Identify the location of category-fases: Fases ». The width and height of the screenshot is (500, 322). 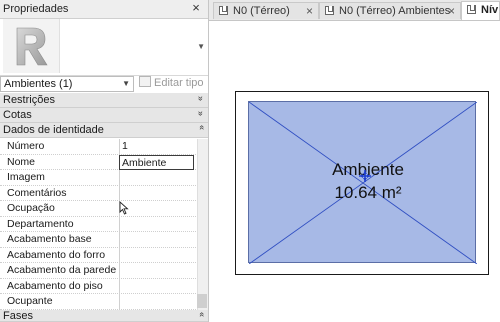
(104, 316).